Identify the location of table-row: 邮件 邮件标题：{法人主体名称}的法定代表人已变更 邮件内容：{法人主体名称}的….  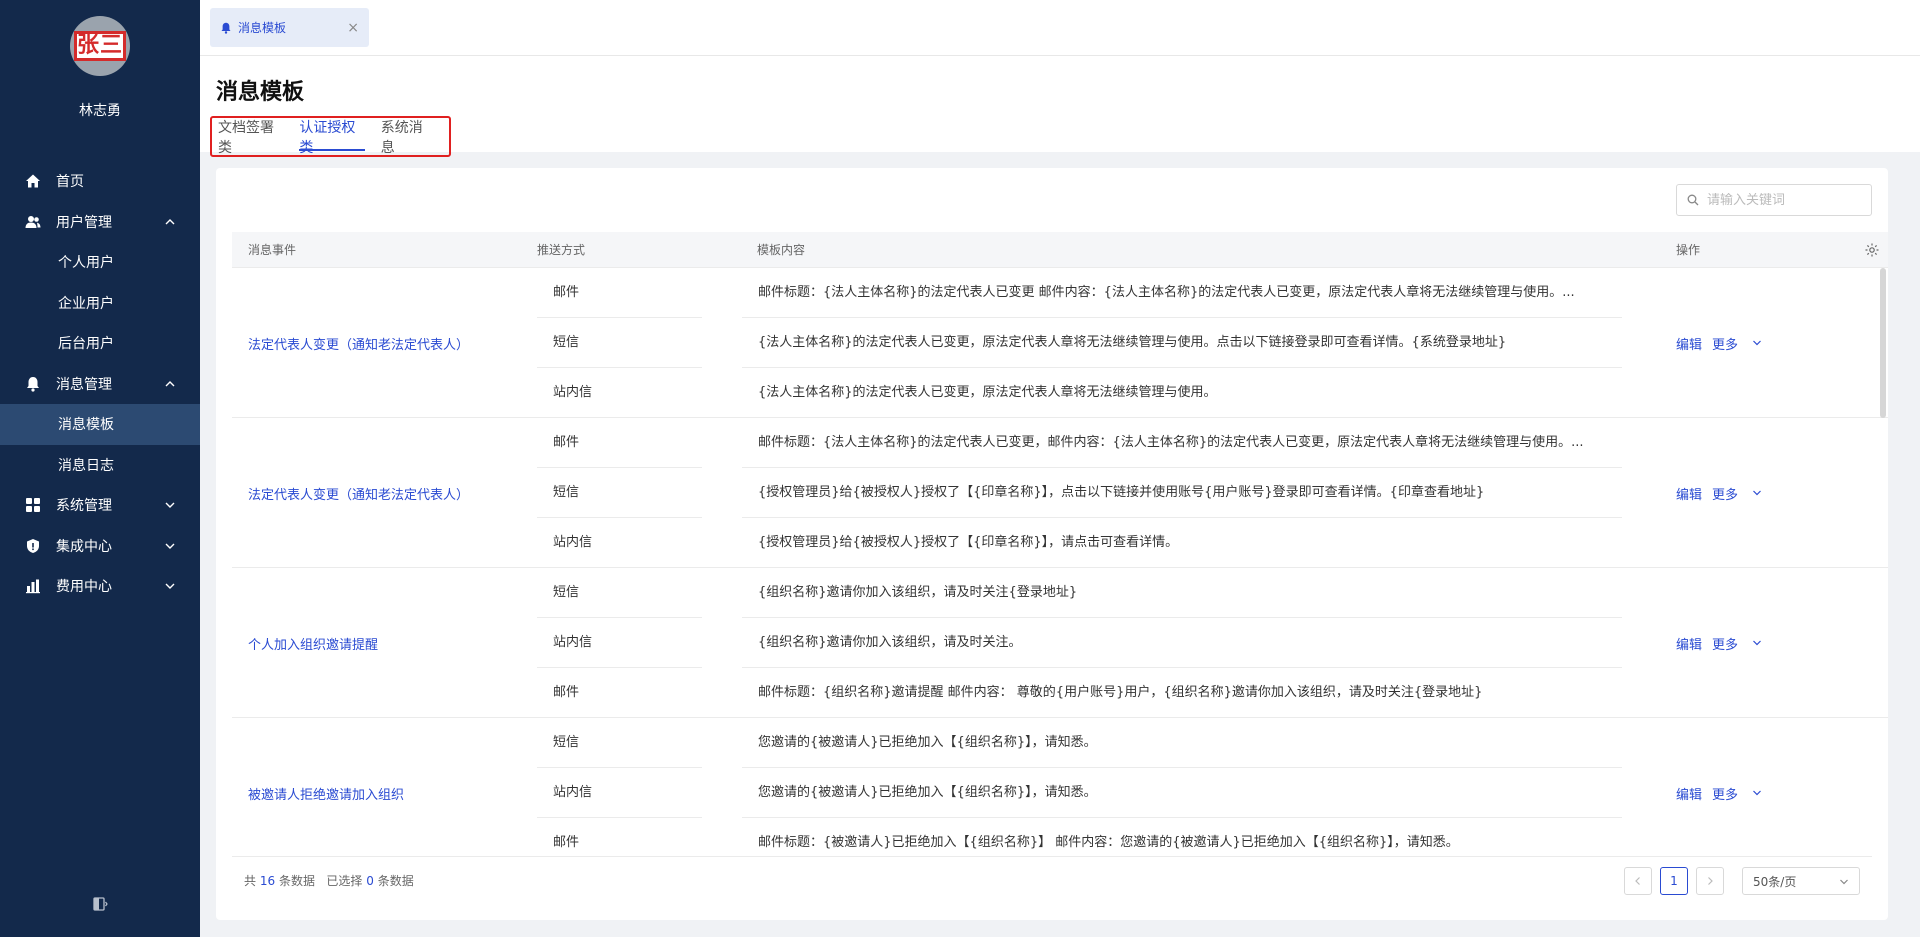
(1202, 293).